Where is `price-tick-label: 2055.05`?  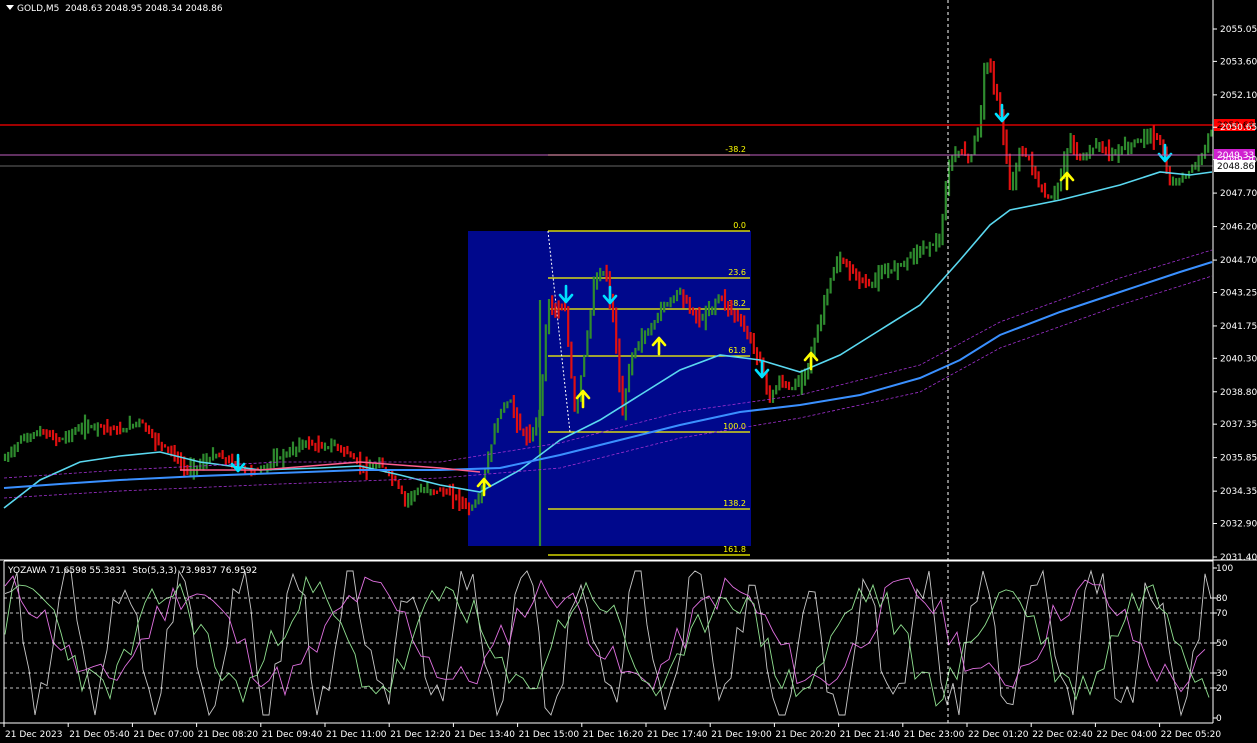 price-tick-label: 2055.05 is located at coordinates (1238, 30).